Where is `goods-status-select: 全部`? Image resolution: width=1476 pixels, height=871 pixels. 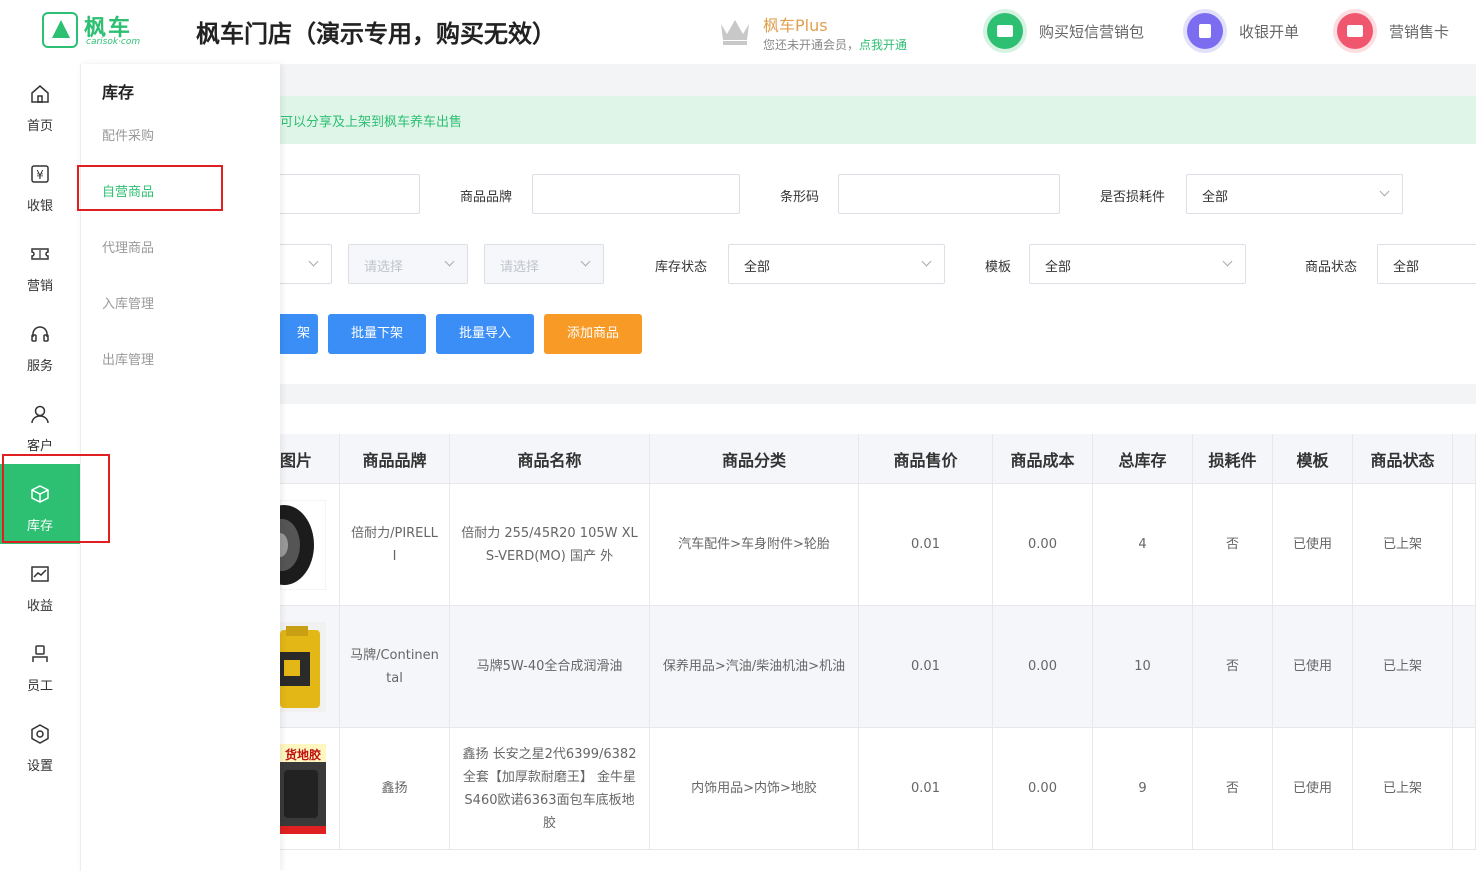 goods-status-select: 全部 is located at coordinates (1426, 264).